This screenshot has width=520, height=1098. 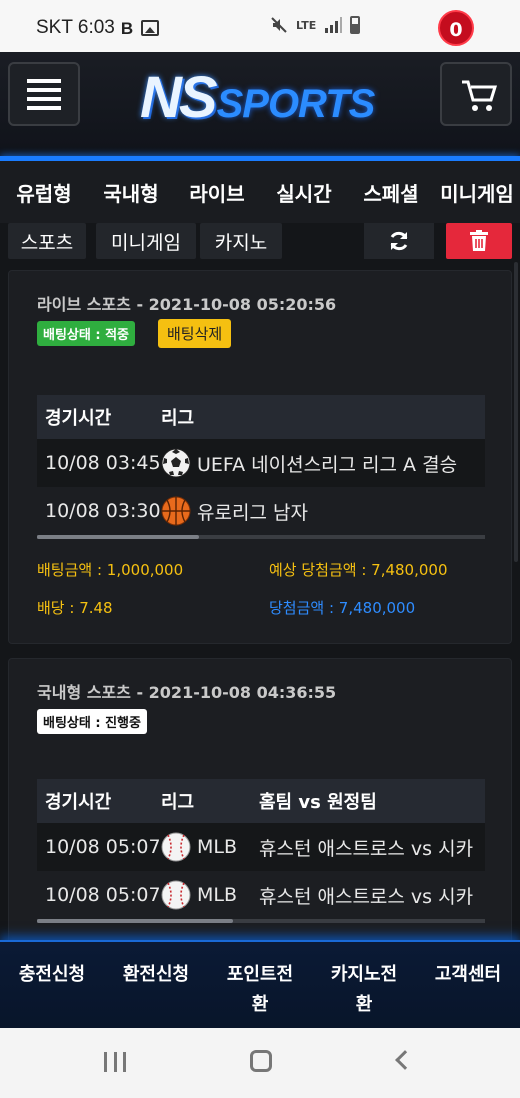 I want to click on refresh-button, so click(x=399, y=241).